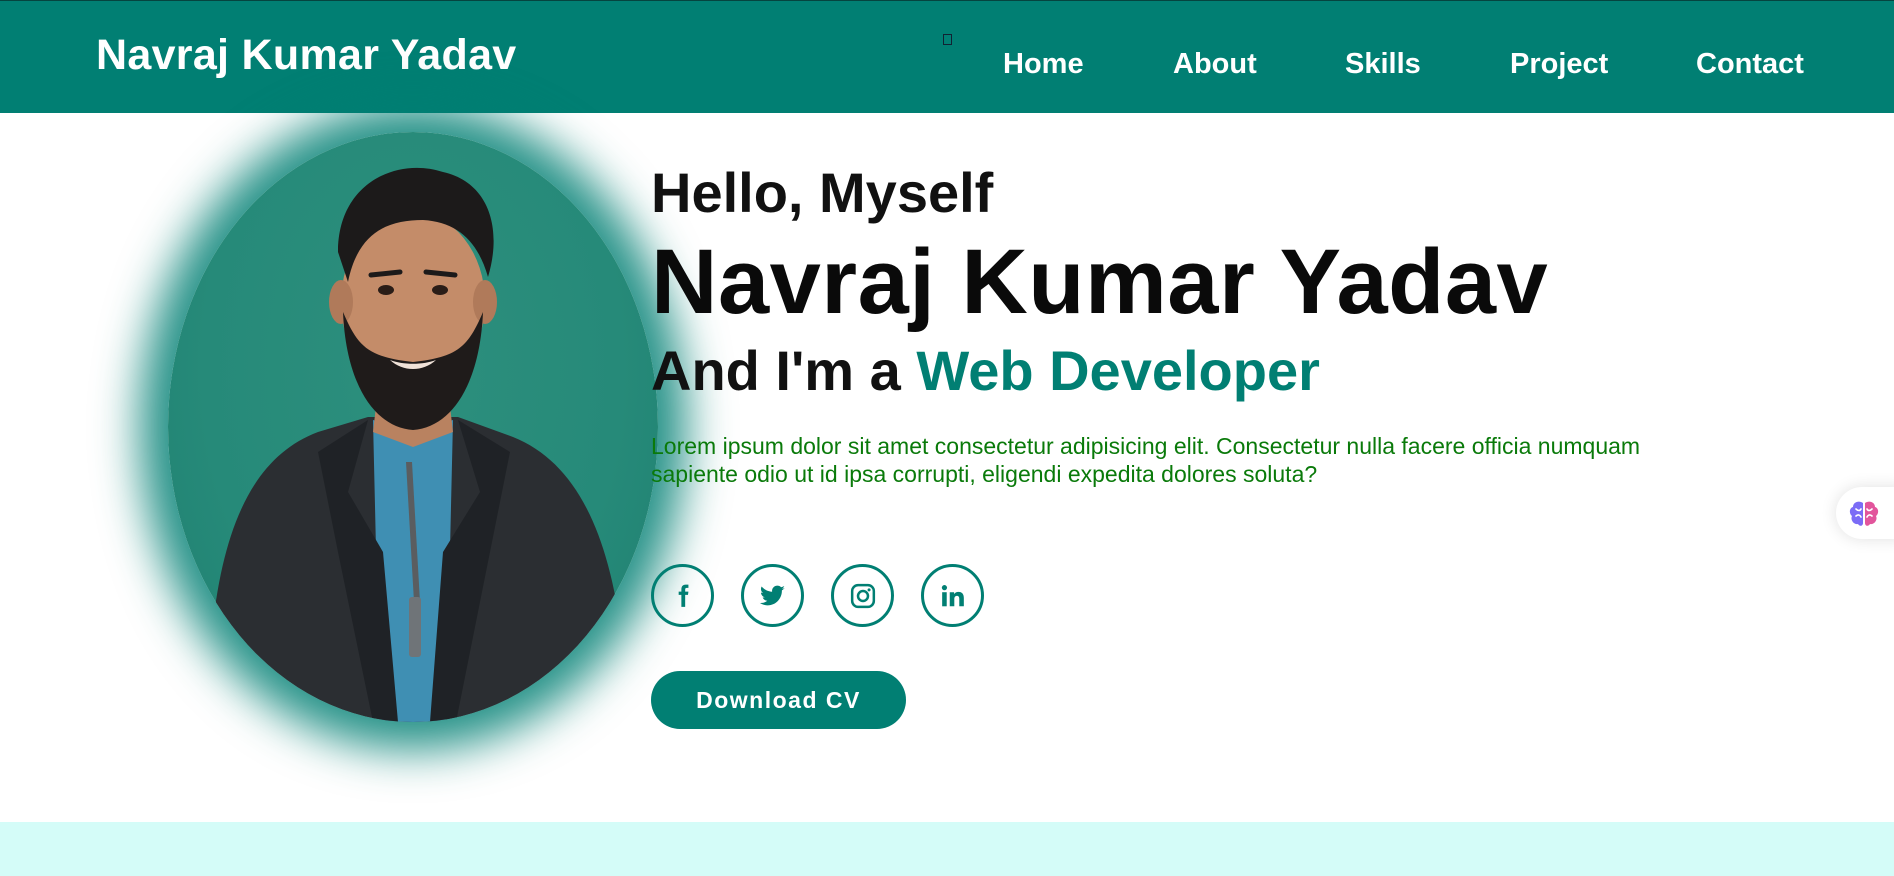  I want to click on linkedin-icon, so click(952, 595).